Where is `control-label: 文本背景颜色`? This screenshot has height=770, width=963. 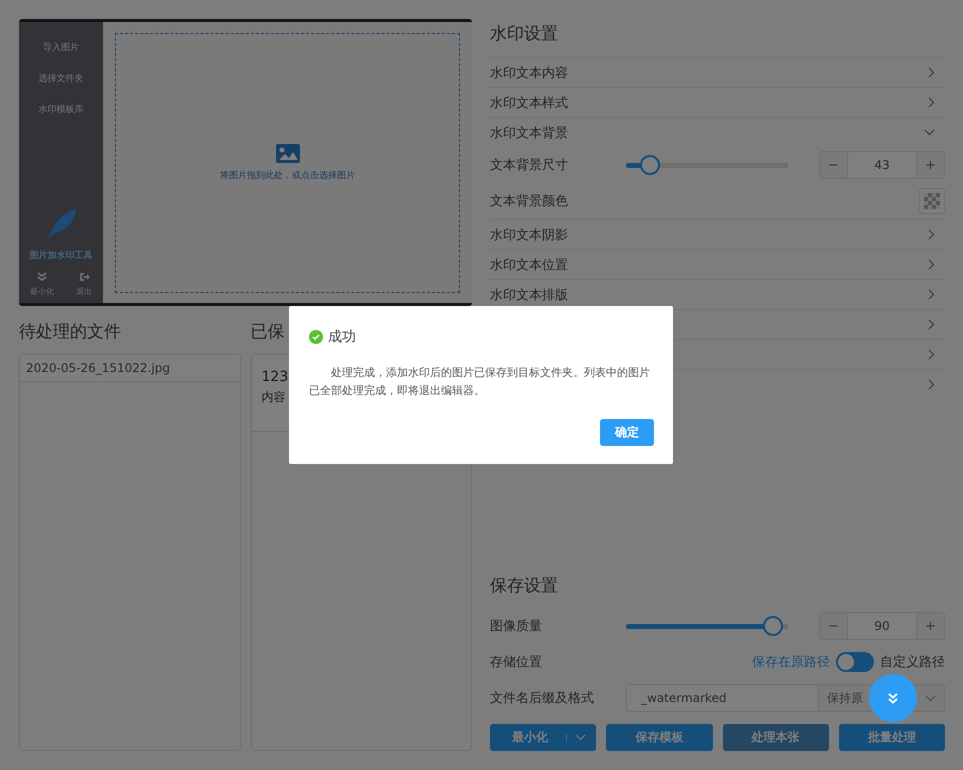 control-label: 文本背景颜色 is located at coordinates (529, 201).